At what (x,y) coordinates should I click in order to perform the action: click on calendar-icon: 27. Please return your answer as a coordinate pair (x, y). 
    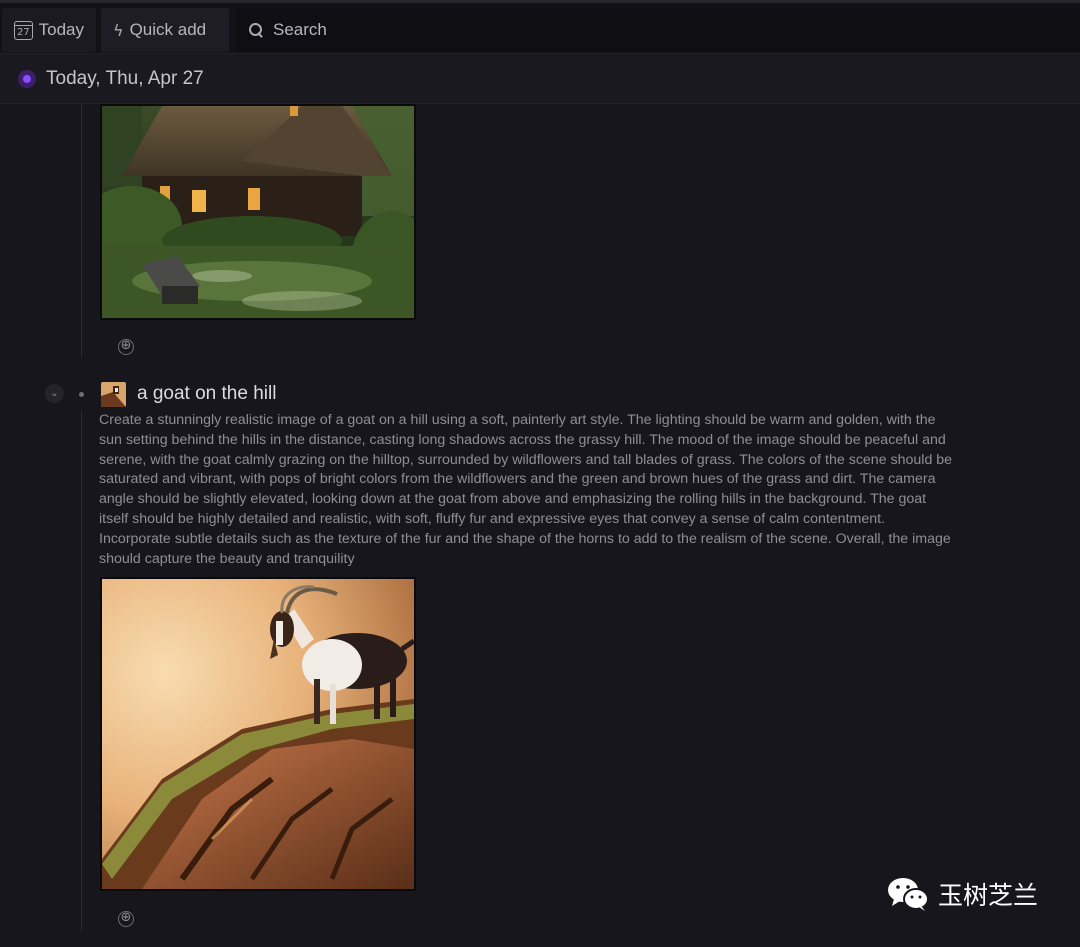
    Looking at the image, I should click on (23, 30).